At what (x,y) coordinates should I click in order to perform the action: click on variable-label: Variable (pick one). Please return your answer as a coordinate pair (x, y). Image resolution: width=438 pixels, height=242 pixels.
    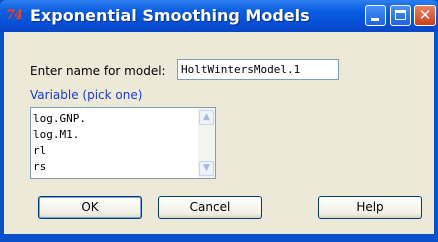
    Looking at the image, I should click on (86, 95).